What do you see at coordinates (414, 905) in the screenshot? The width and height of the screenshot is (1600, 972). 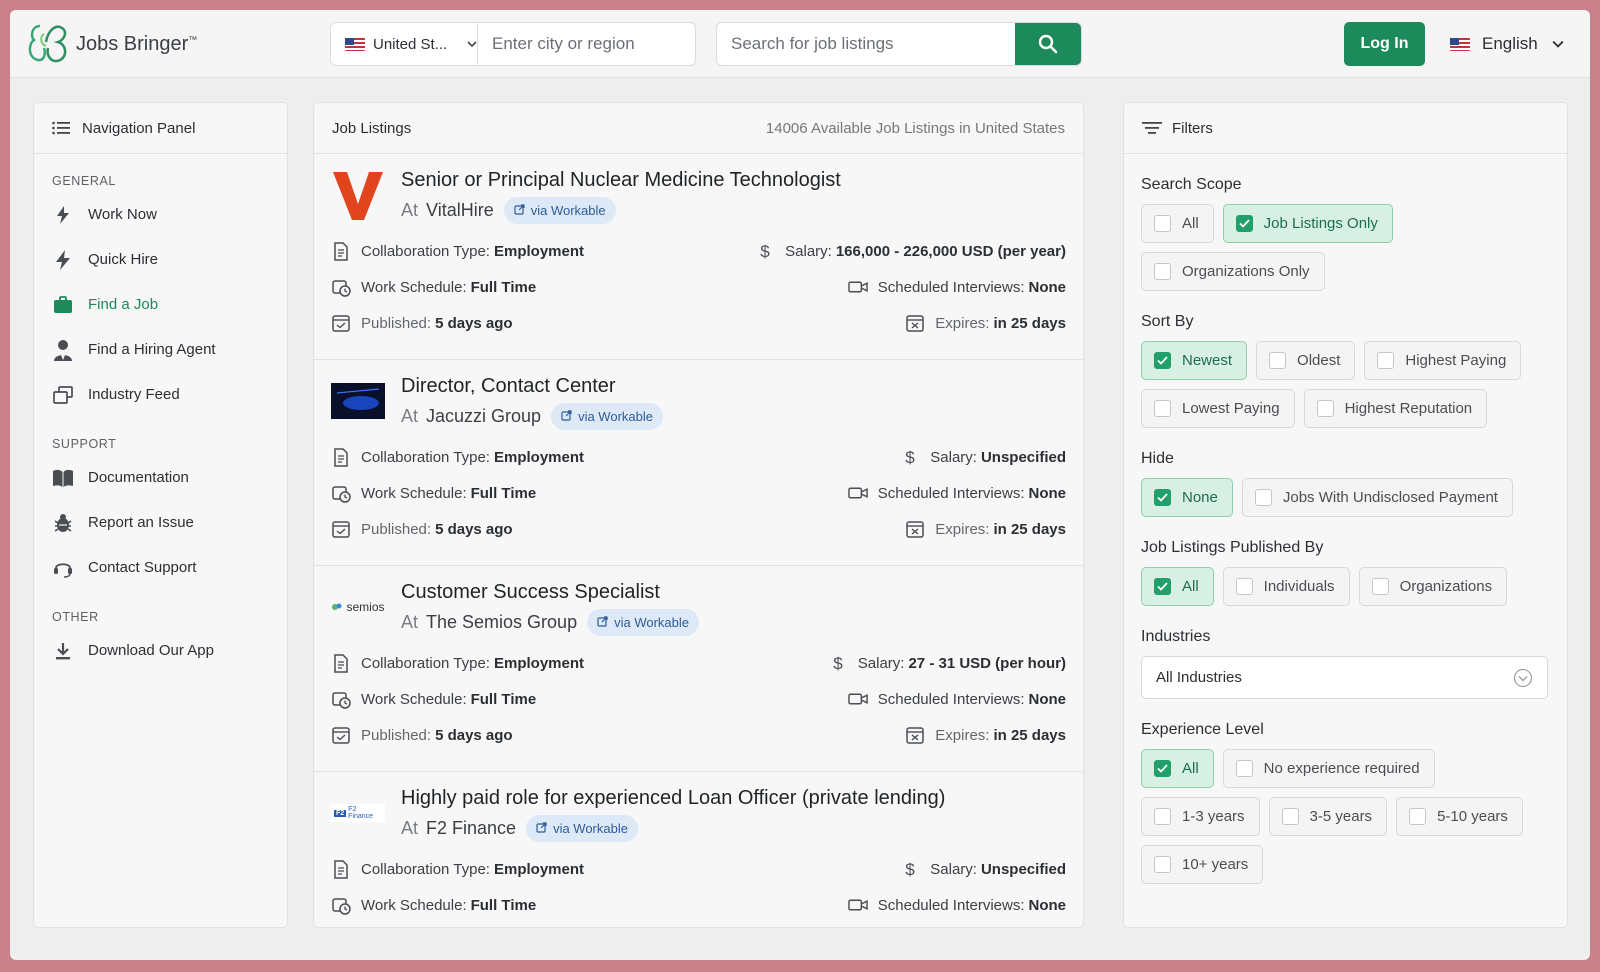 I see `work-schedule-label: Work Schedule:` at bounding box center [414, 905].